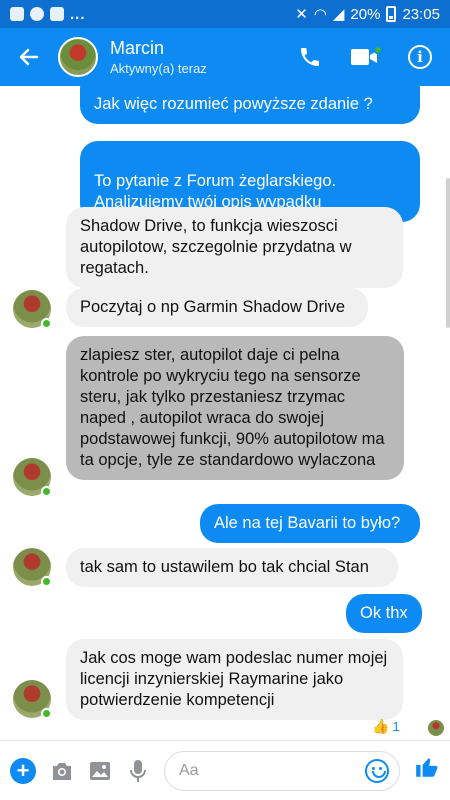 This screenshot has height=800, width=450. Describe the element at coordinates (213, 307) in the screenshot. I see `message-text: Poczytaj o np Garmin Shadow Drive` at that location.